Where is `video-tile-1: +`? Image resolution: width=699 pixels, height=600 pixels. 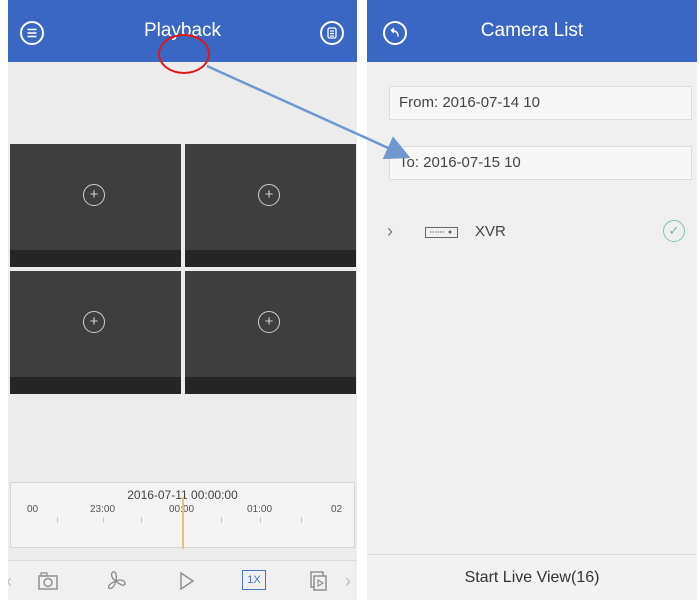
video-tile-1: + is located at coordinates (95, 205).